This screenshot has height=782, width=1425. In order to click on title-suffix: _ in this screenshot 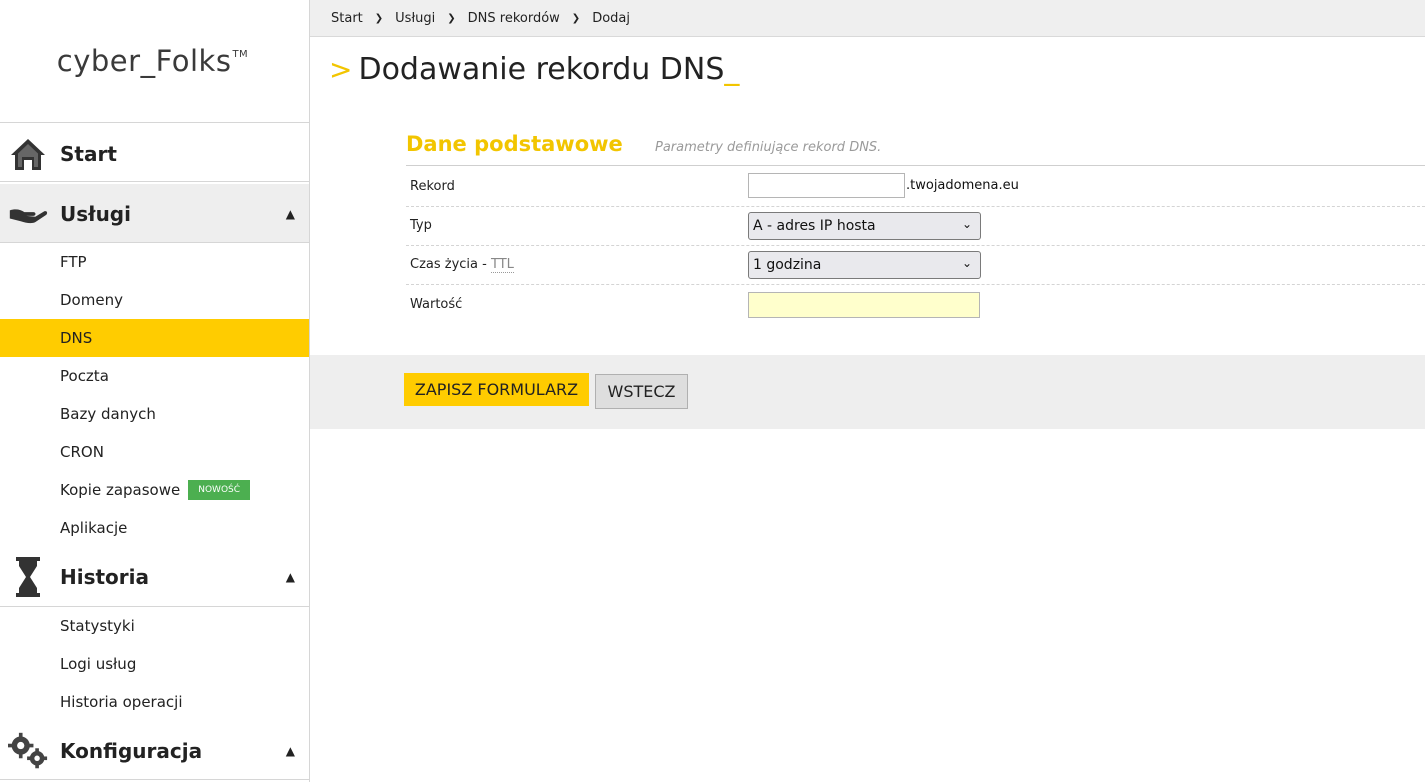, I will do `click(732, 69)`.